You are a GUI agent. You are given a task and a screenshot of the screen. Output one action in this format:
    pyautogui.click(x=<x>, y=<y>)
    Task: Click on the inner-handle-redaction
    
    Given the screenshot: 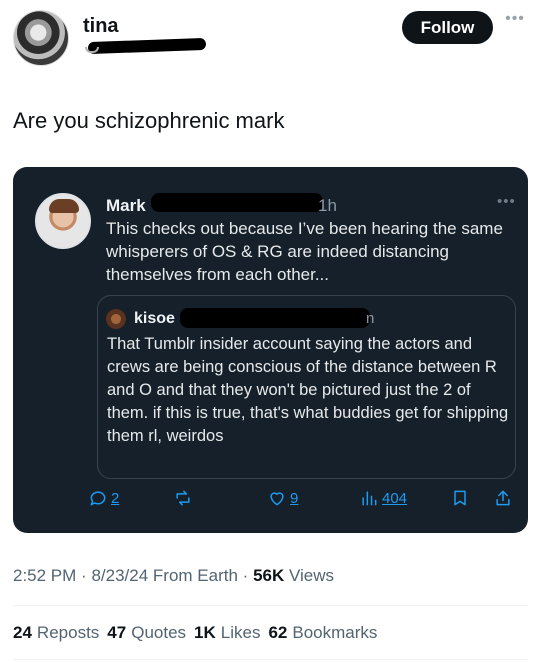 What is the action you would take?
    pyautogui.click(x=275, y=318)
    